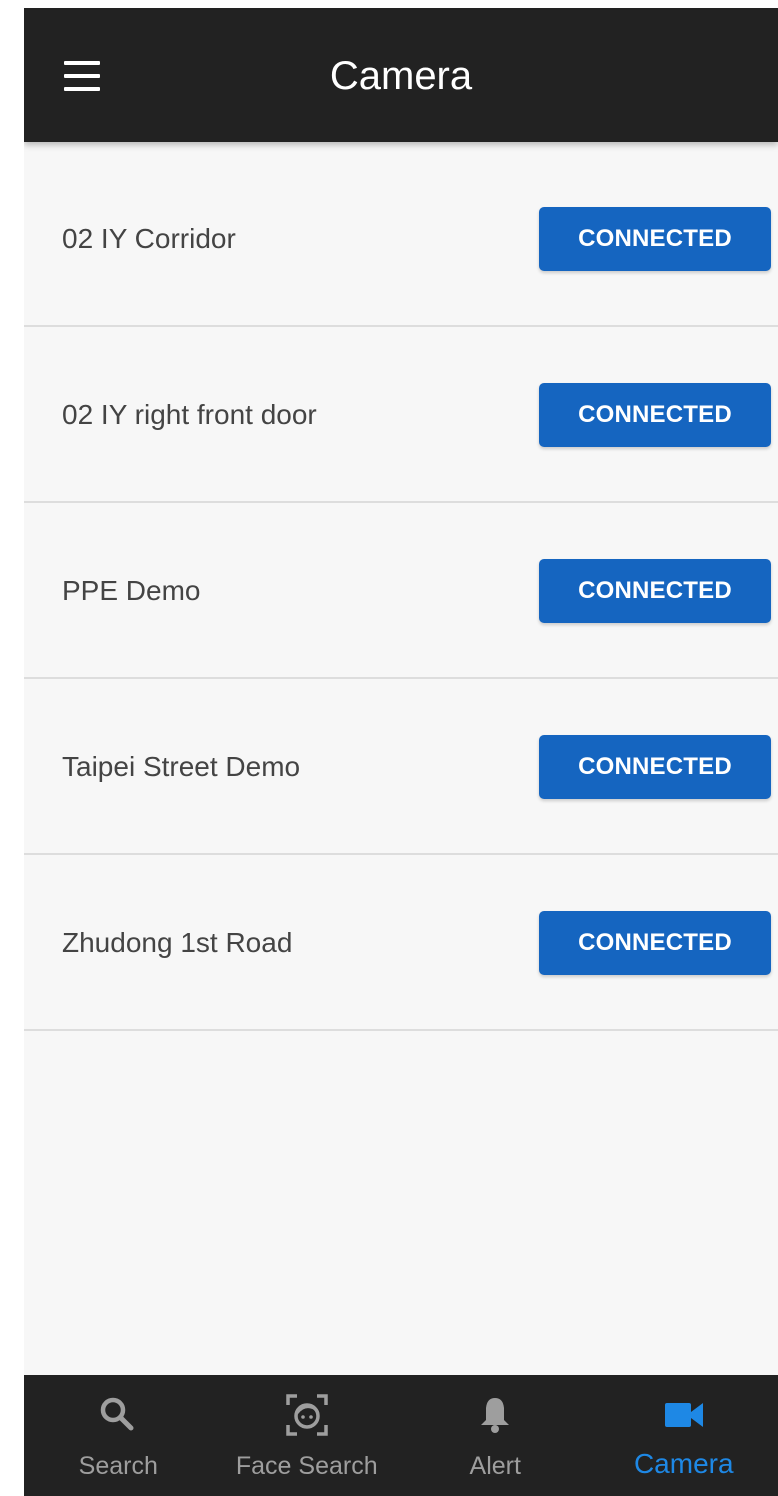 Image resolution: width=778 pixels, height=1496 pixels. Describe the element at coordinates (495, 1466) in the screenshot. I see `nav-label: Alert` at that location.